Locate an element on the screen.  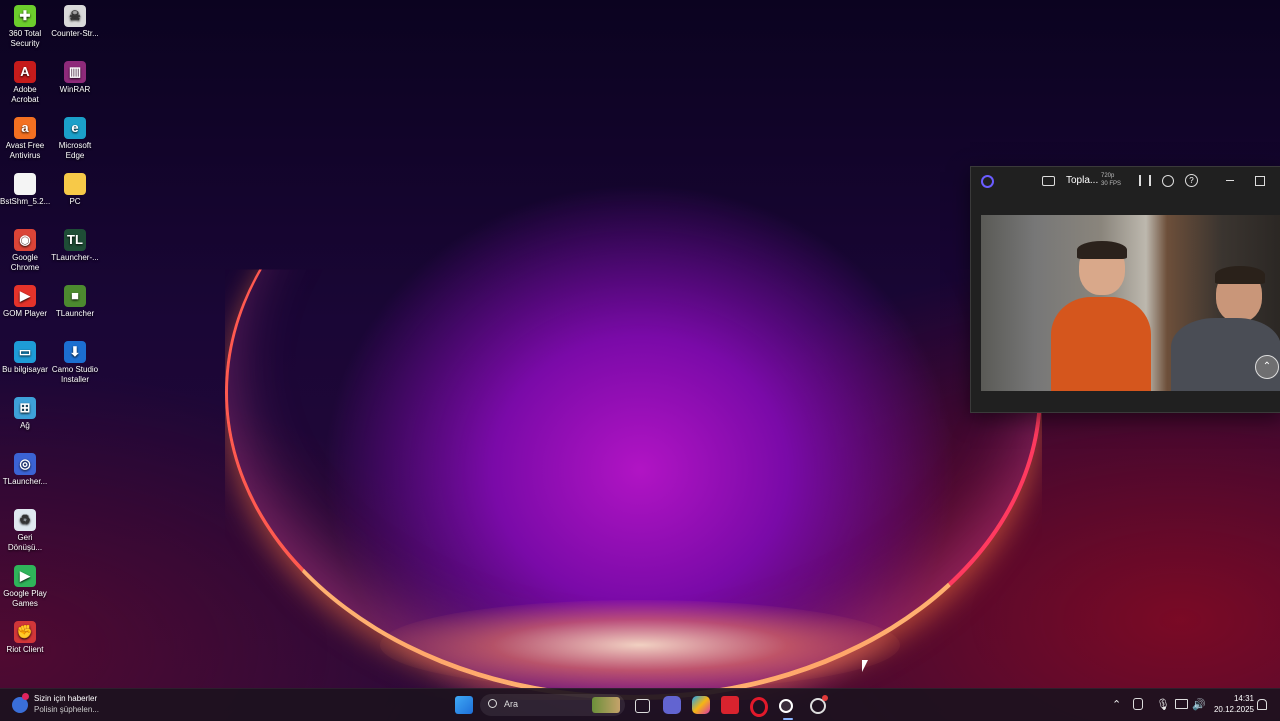
mouse-cursor is located at coordinates (865, 666).